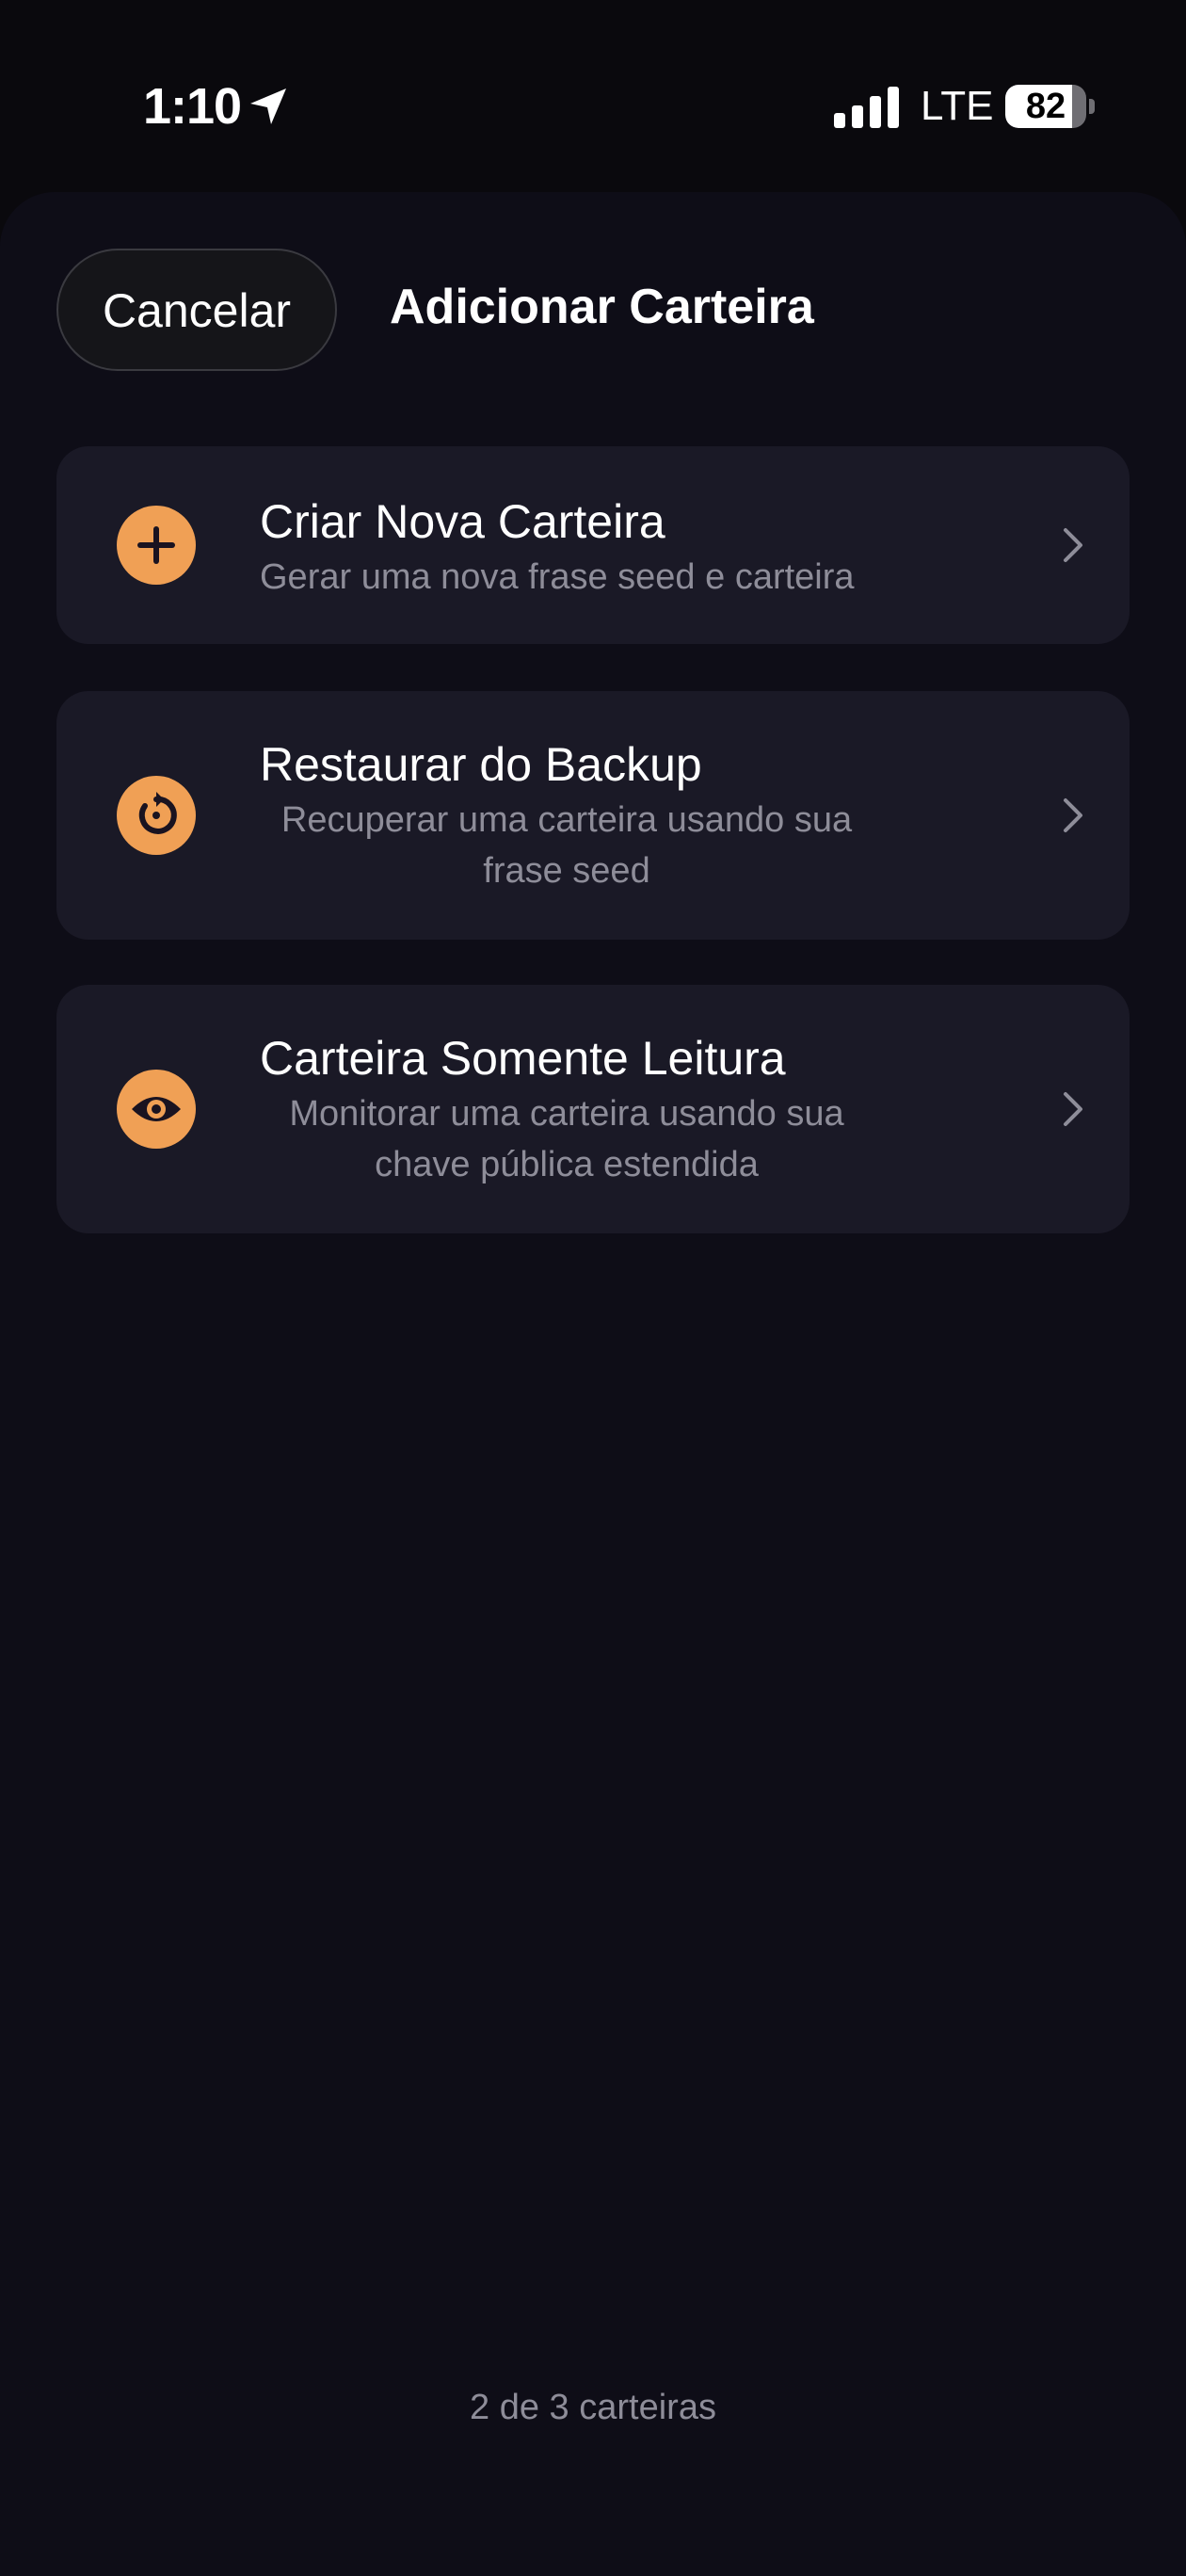  What do you see at coordinates (1092, 106) in the screenshot?
I see `battery-cap` at bounding box center [1092, 106].